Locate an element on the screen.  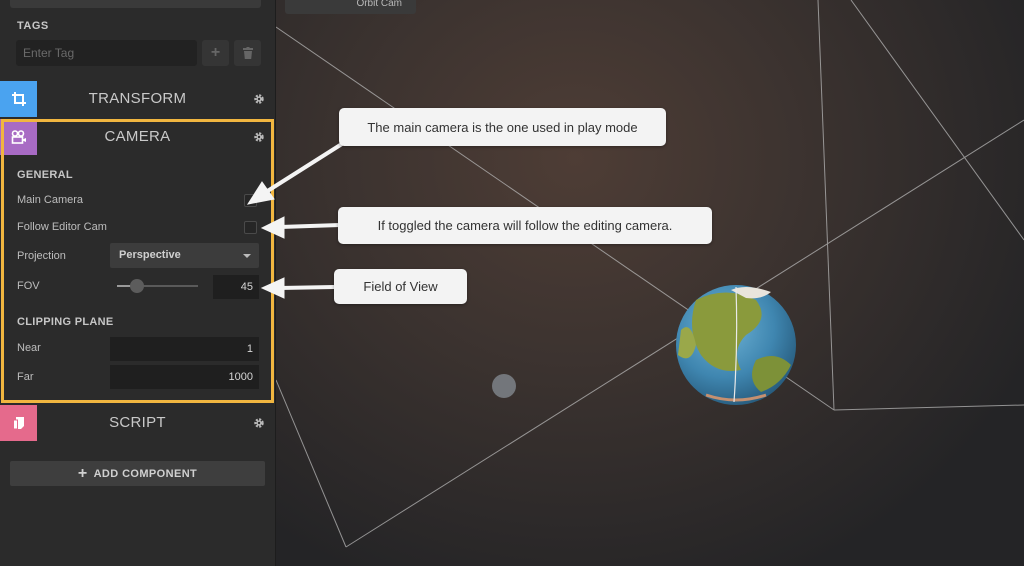
projection-label: Projection is located at coordinates (41, 256).